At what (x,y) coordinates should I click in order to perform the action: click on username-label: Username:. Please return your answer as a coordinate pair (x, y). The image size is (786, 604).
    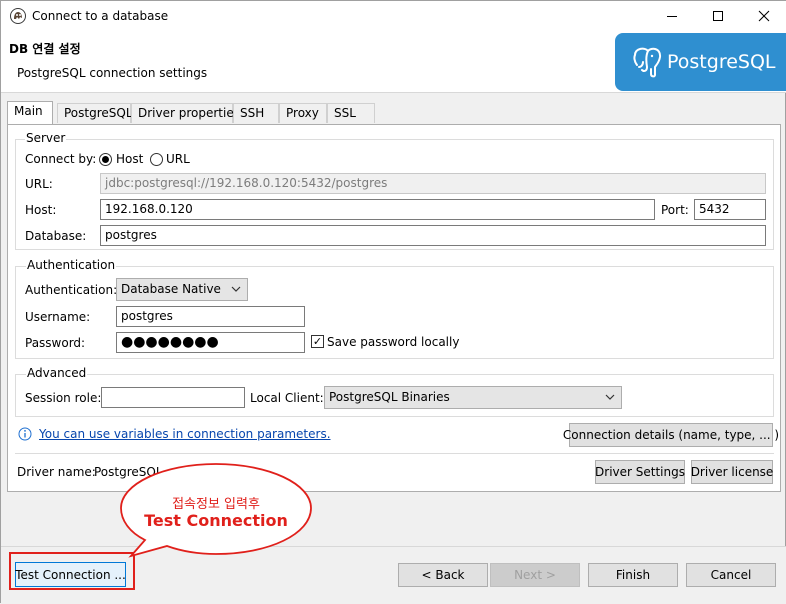
    Looking at the image, I should click on (58, 317).